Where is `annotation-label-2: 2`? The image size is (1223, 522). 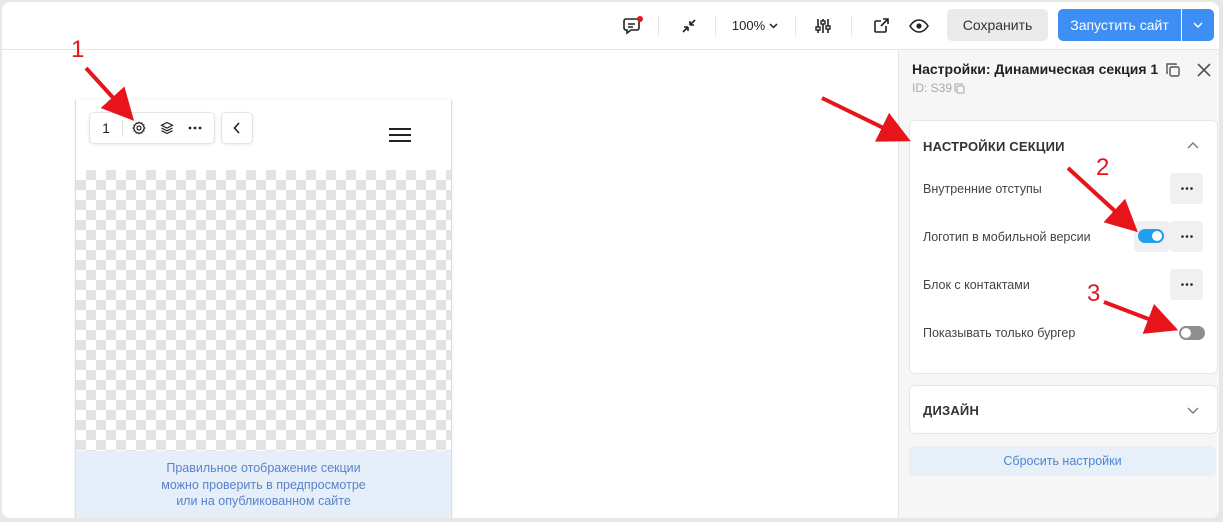 annotation-label-2: 2 is located at coordinates (1103, 167).